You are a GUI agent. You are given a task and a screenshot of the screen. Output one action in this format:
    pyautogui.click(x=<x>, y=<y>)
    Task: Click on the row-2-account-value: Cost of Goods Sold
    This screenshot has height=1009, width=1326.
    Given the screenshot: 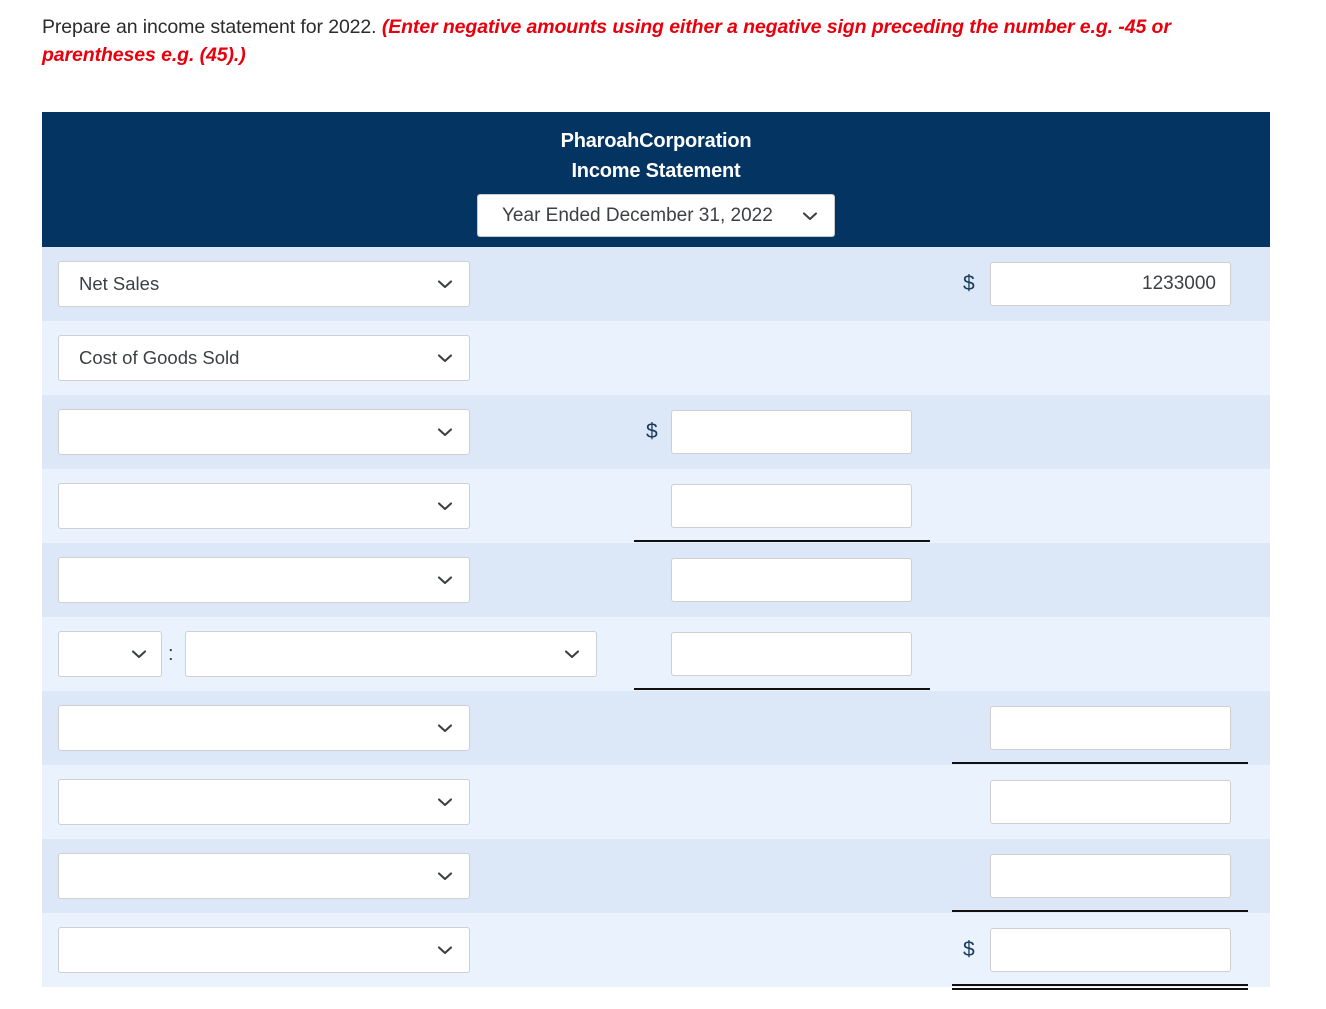 What is the action you would take?
    pyautogui.click(x=159, y=357)
    